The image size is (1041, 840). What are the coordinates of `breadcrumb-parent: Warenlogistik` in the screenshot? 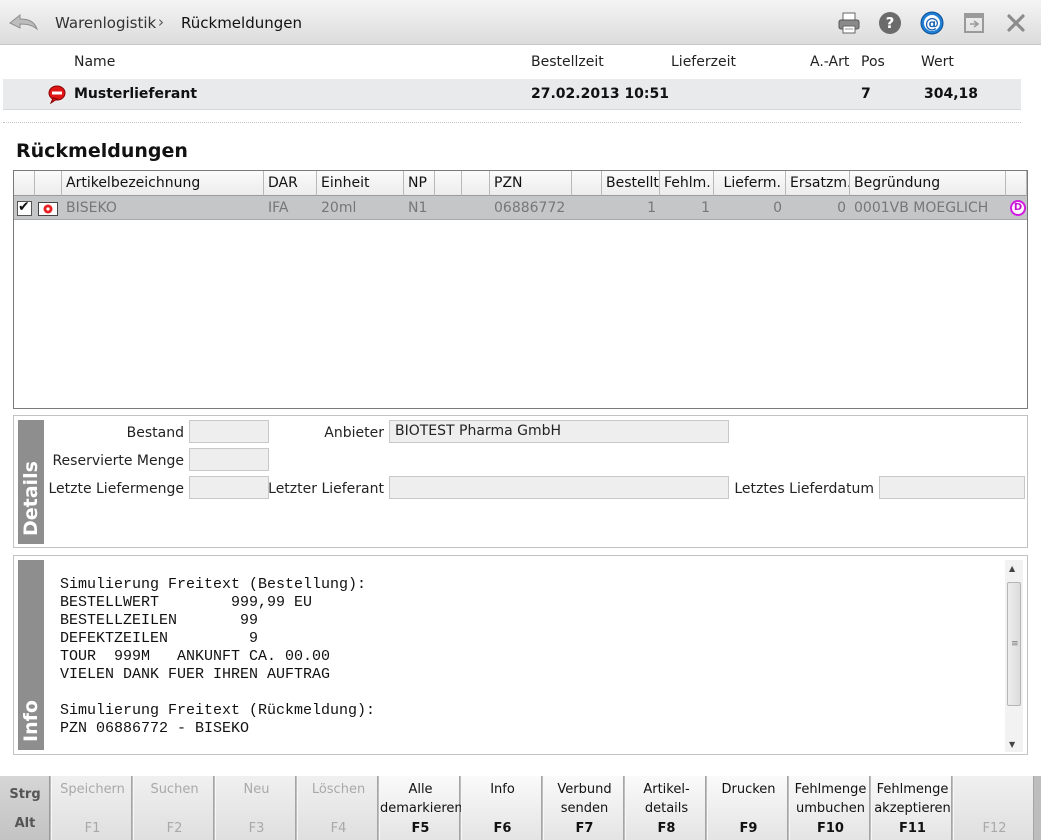 It's located at (105, 23).